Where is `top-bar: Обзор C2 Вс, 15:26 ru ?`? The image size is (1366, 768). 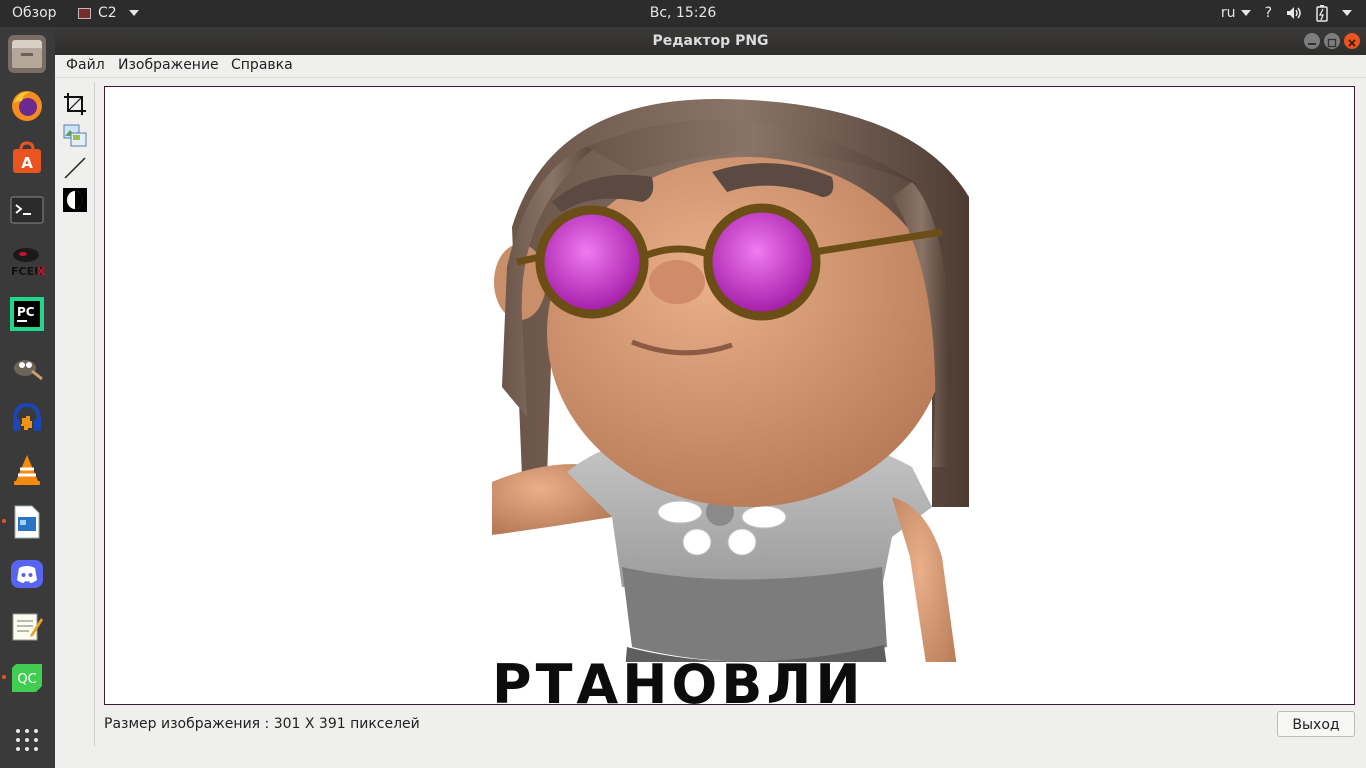 top-bar: Обзор C2 Вс, 15:26 ru ? is located at coordinates (683, 13).